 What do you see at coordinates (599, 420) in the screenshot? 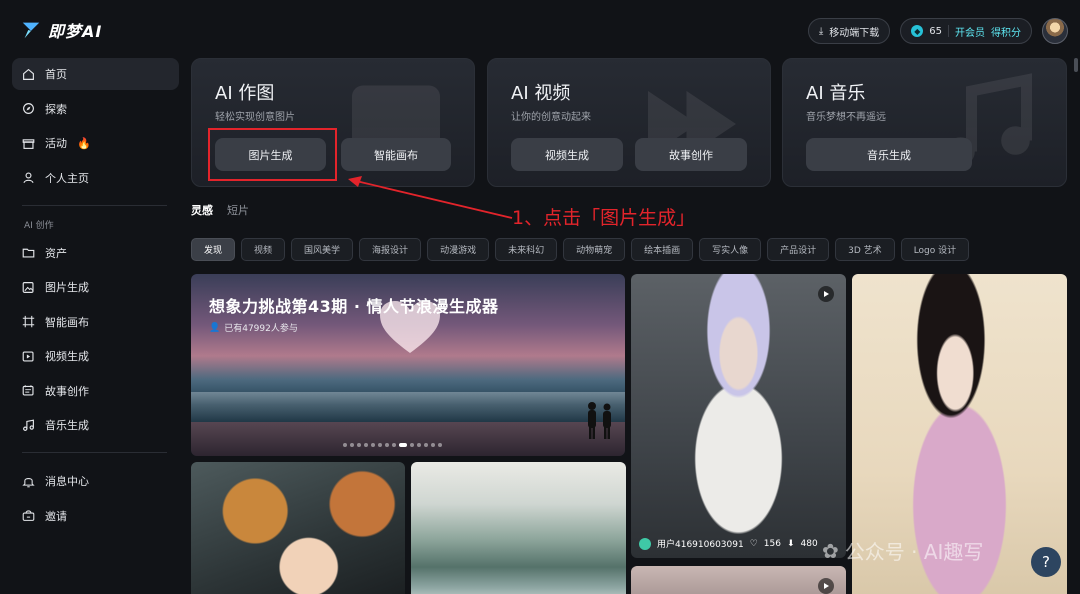
I see `couple-silhouette-image` at bounding box center [599, 420].